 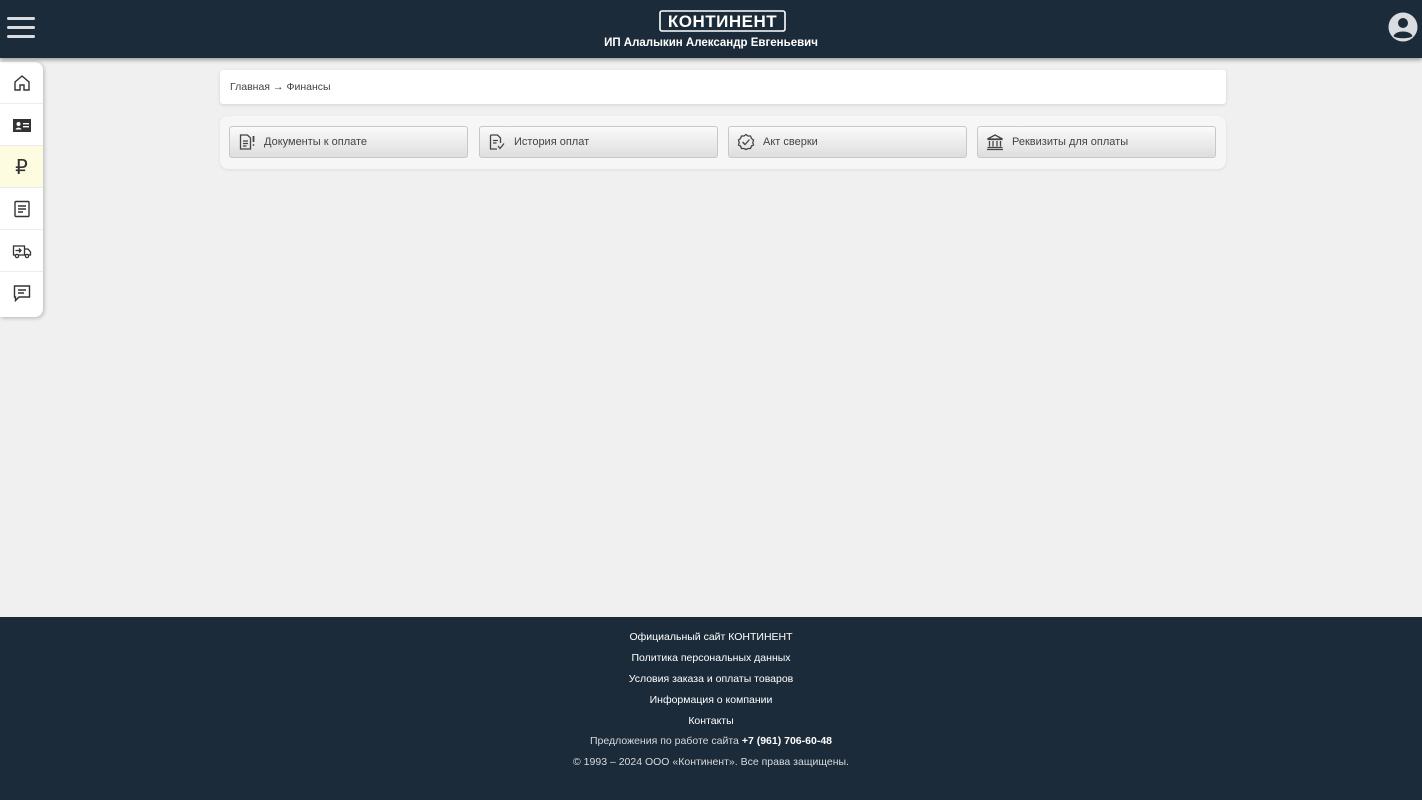 I want to click on breadcrumb-current: Финансы, so click(x=308, y=87).